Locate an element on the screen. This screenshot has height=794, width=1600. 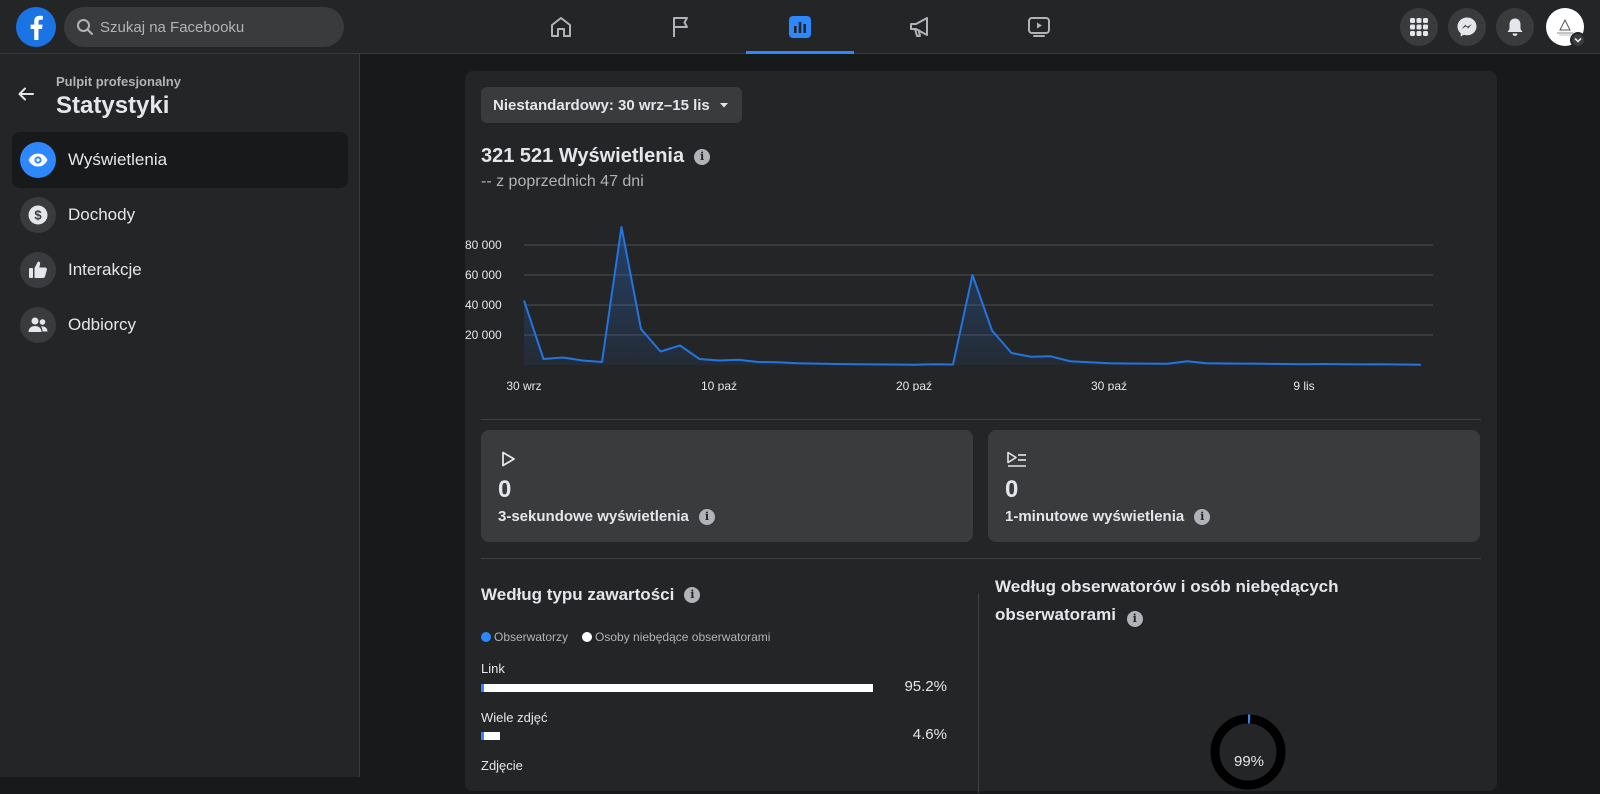
date-range-label: Niestandardowy: 30 wrz–15 lis is located at coordinates (601, 105).